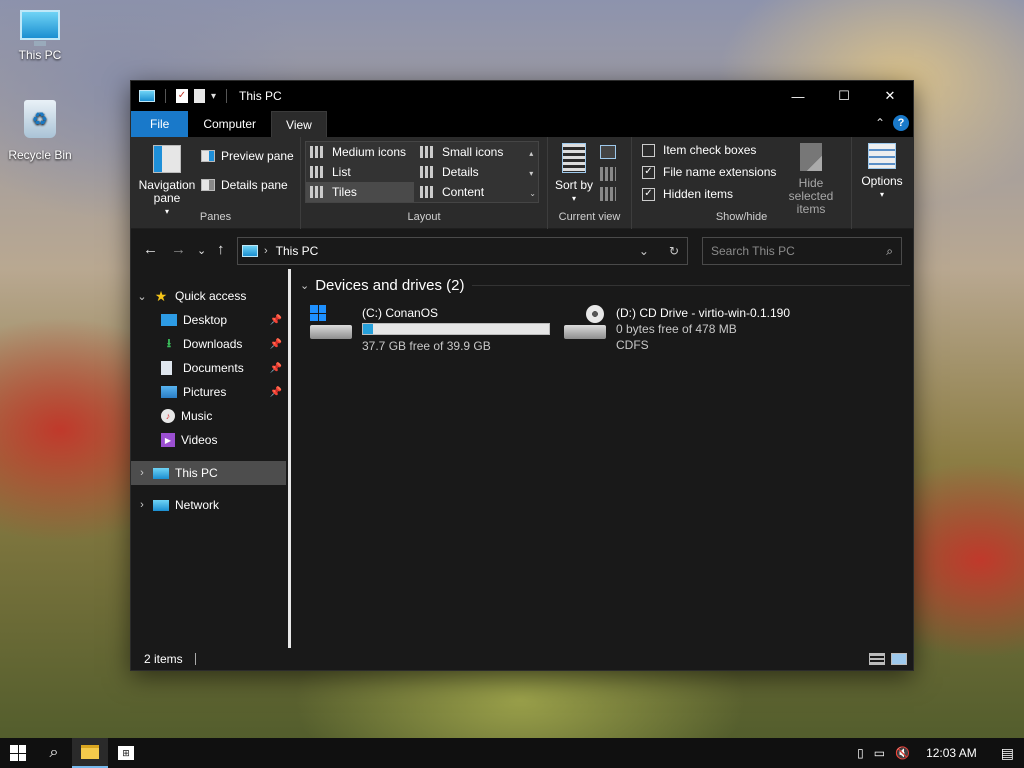 This screenshot has height=768, width=1024. I want to click on up-arrow-icon: ↑, so click(221, 249).